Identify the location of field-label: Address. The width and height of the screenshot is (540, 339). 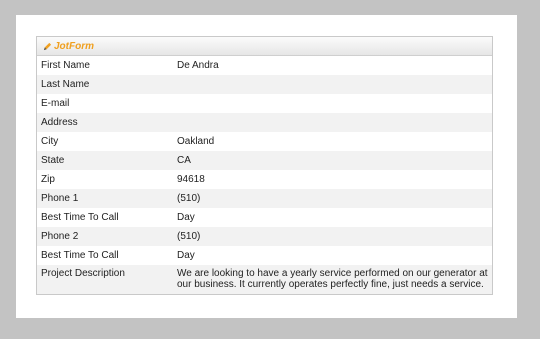
(59, 122).